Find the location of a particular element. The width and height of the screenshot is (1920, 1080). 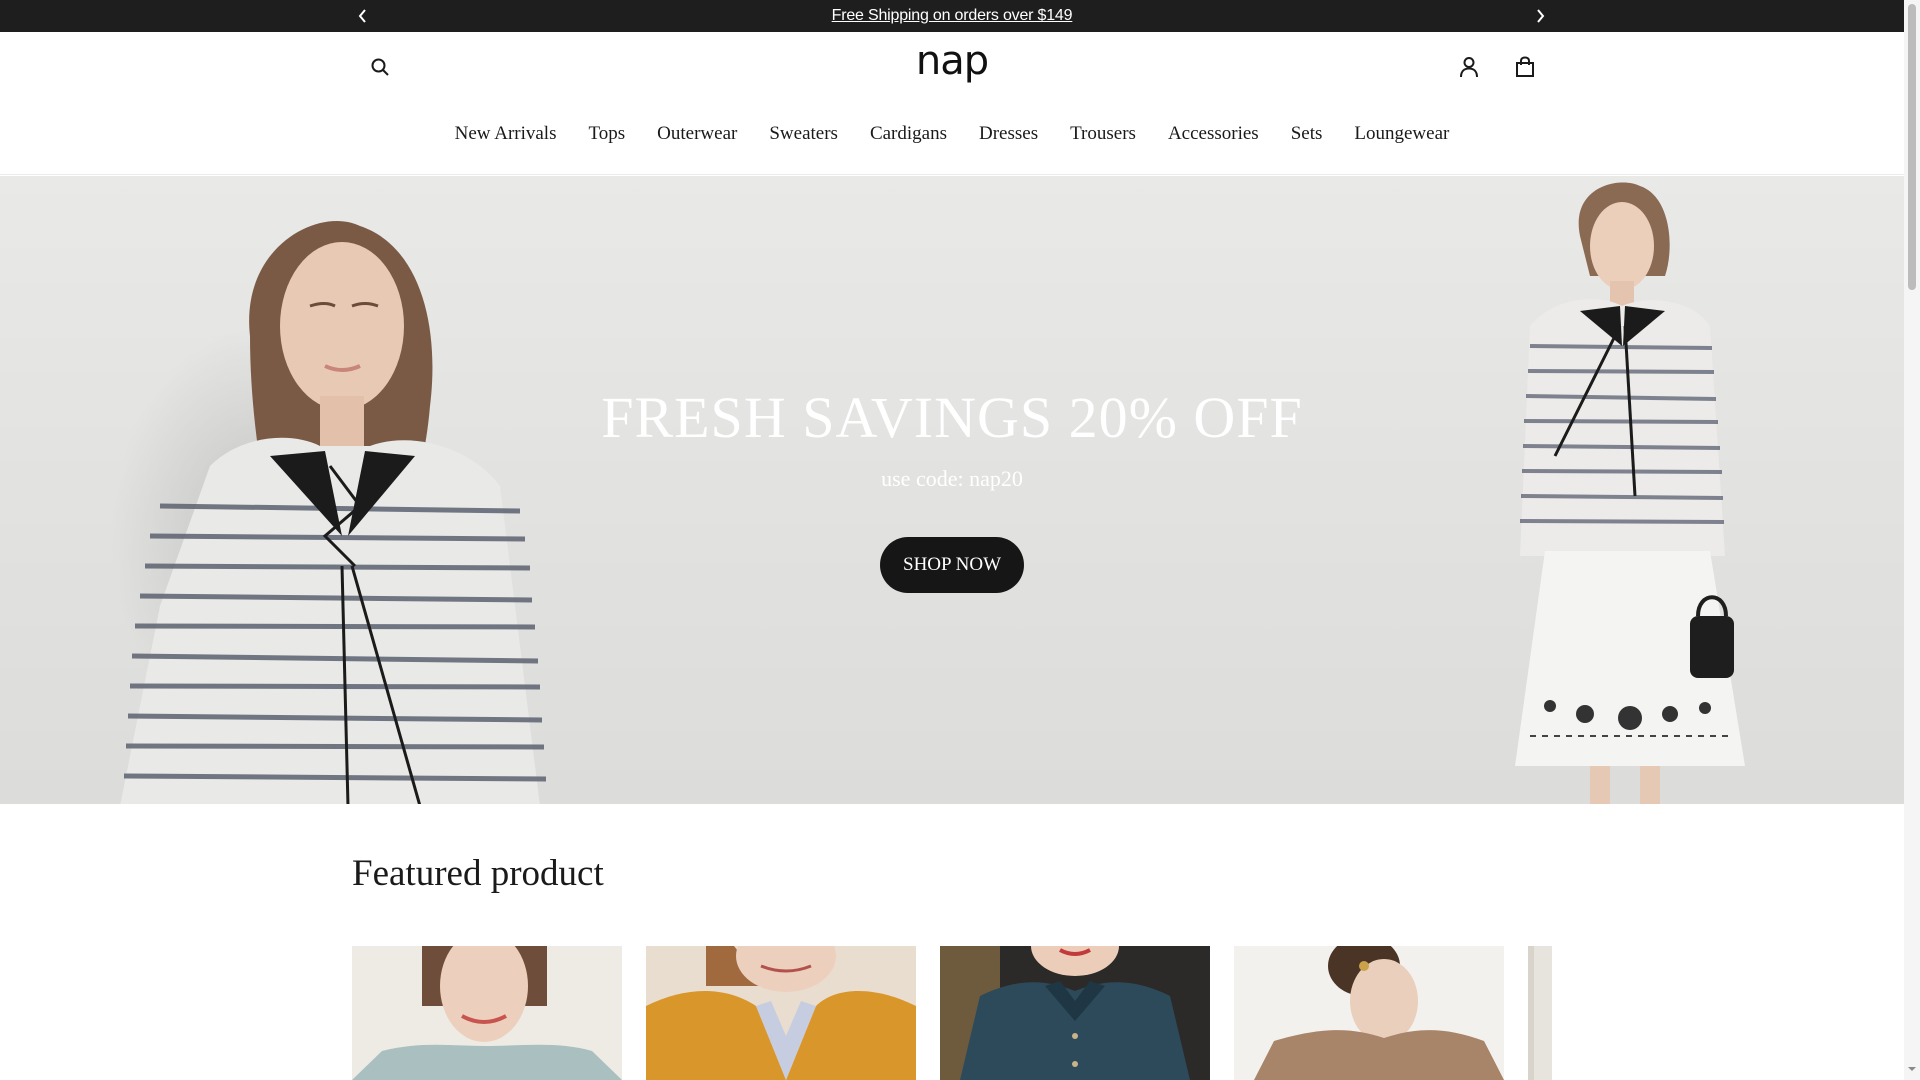

chevron-right-icon is located at coordinates (1541, 16).